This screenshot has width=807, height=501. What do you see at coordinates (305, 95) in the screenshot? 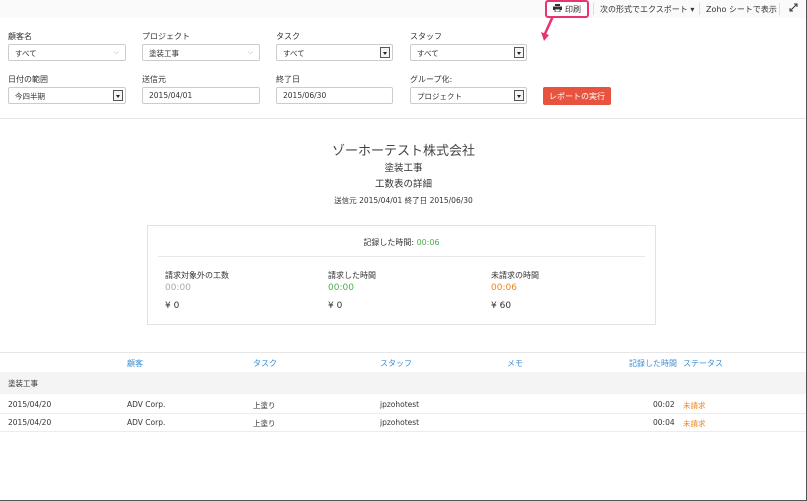
I see `to-date-value: 2015/06/30` at bounding box center [305, 95].